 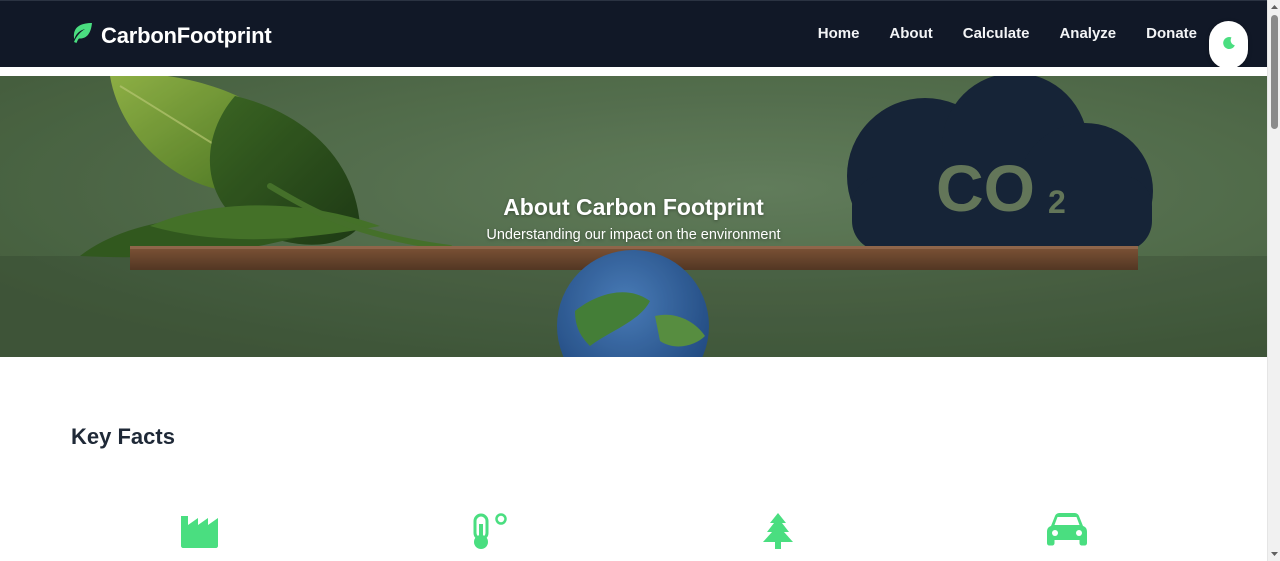 I want to click on moon-icon, so click(x=1229, y=45).